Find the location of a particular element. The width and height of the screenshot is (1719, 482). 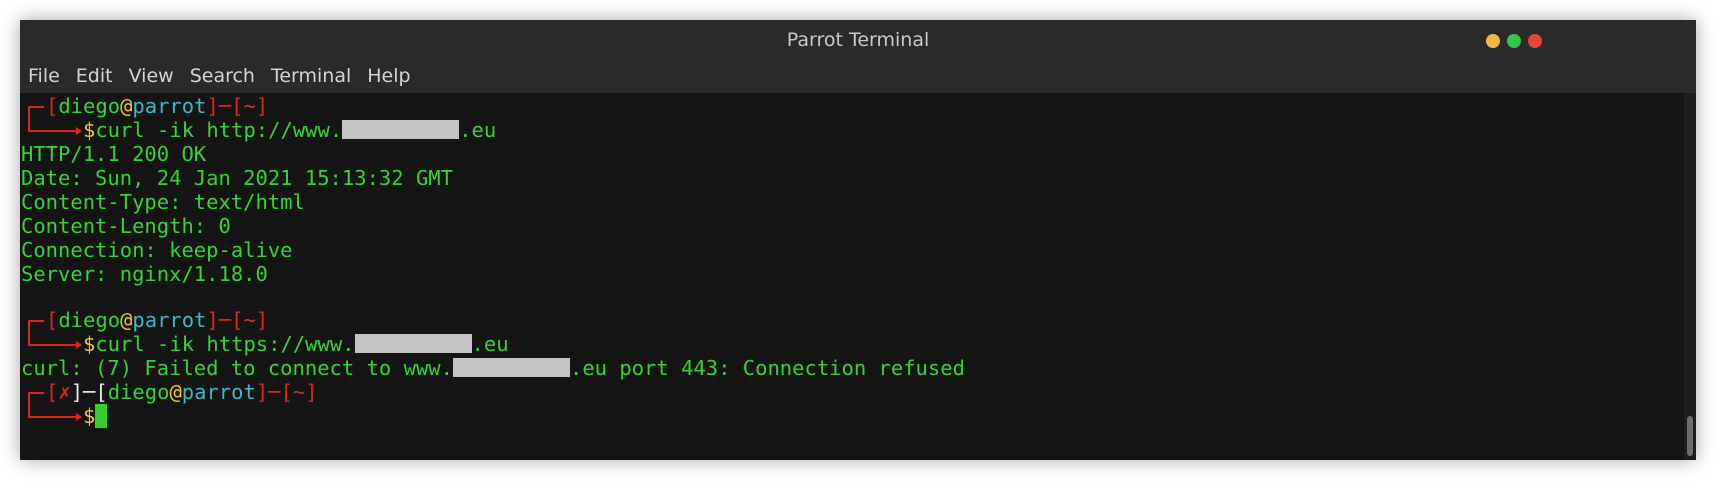

output-line: Server: nginx/1.18.0 is located at coordinates (144, 274).